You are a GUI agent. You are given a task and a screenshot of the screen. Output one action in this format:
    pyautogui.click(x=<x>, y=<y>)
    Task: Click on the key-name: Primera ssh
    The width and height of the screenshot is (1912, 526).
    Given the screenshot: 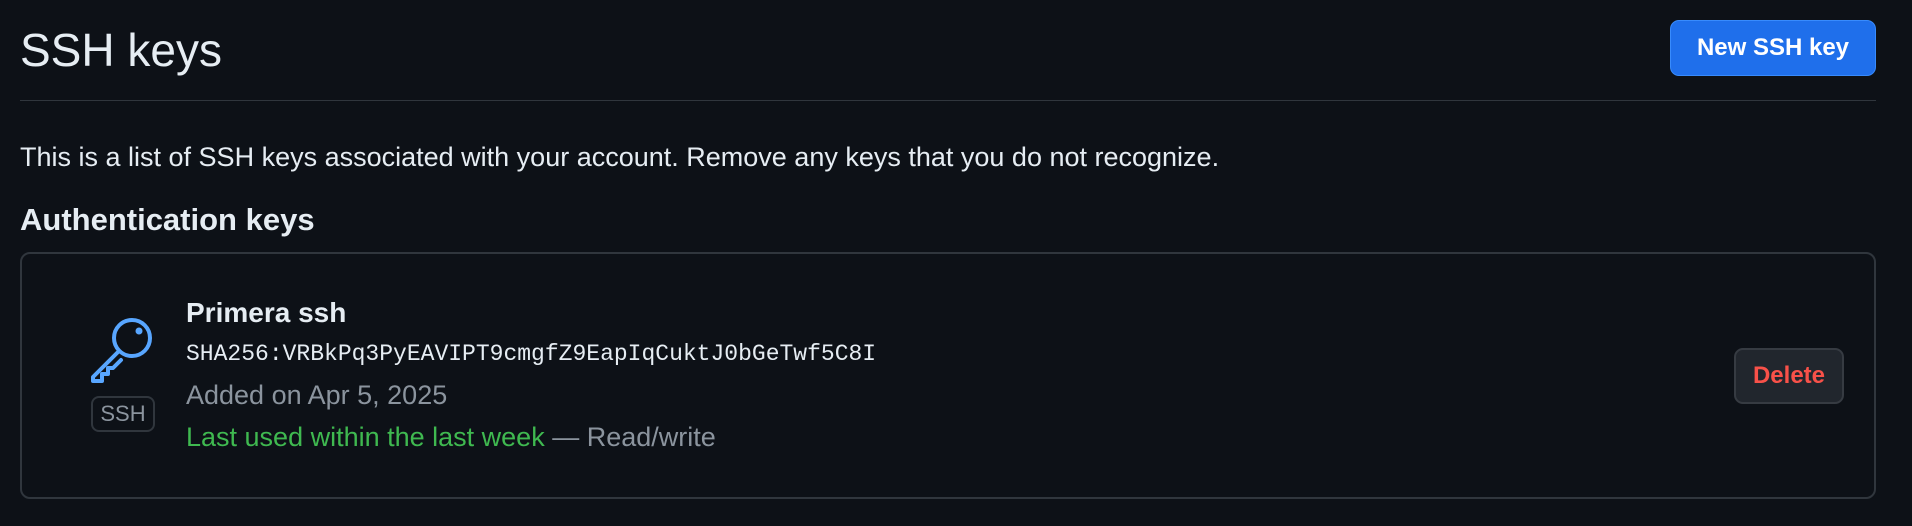 What is the action you would take?
    pyautogui.click(x=266, y=312)
    